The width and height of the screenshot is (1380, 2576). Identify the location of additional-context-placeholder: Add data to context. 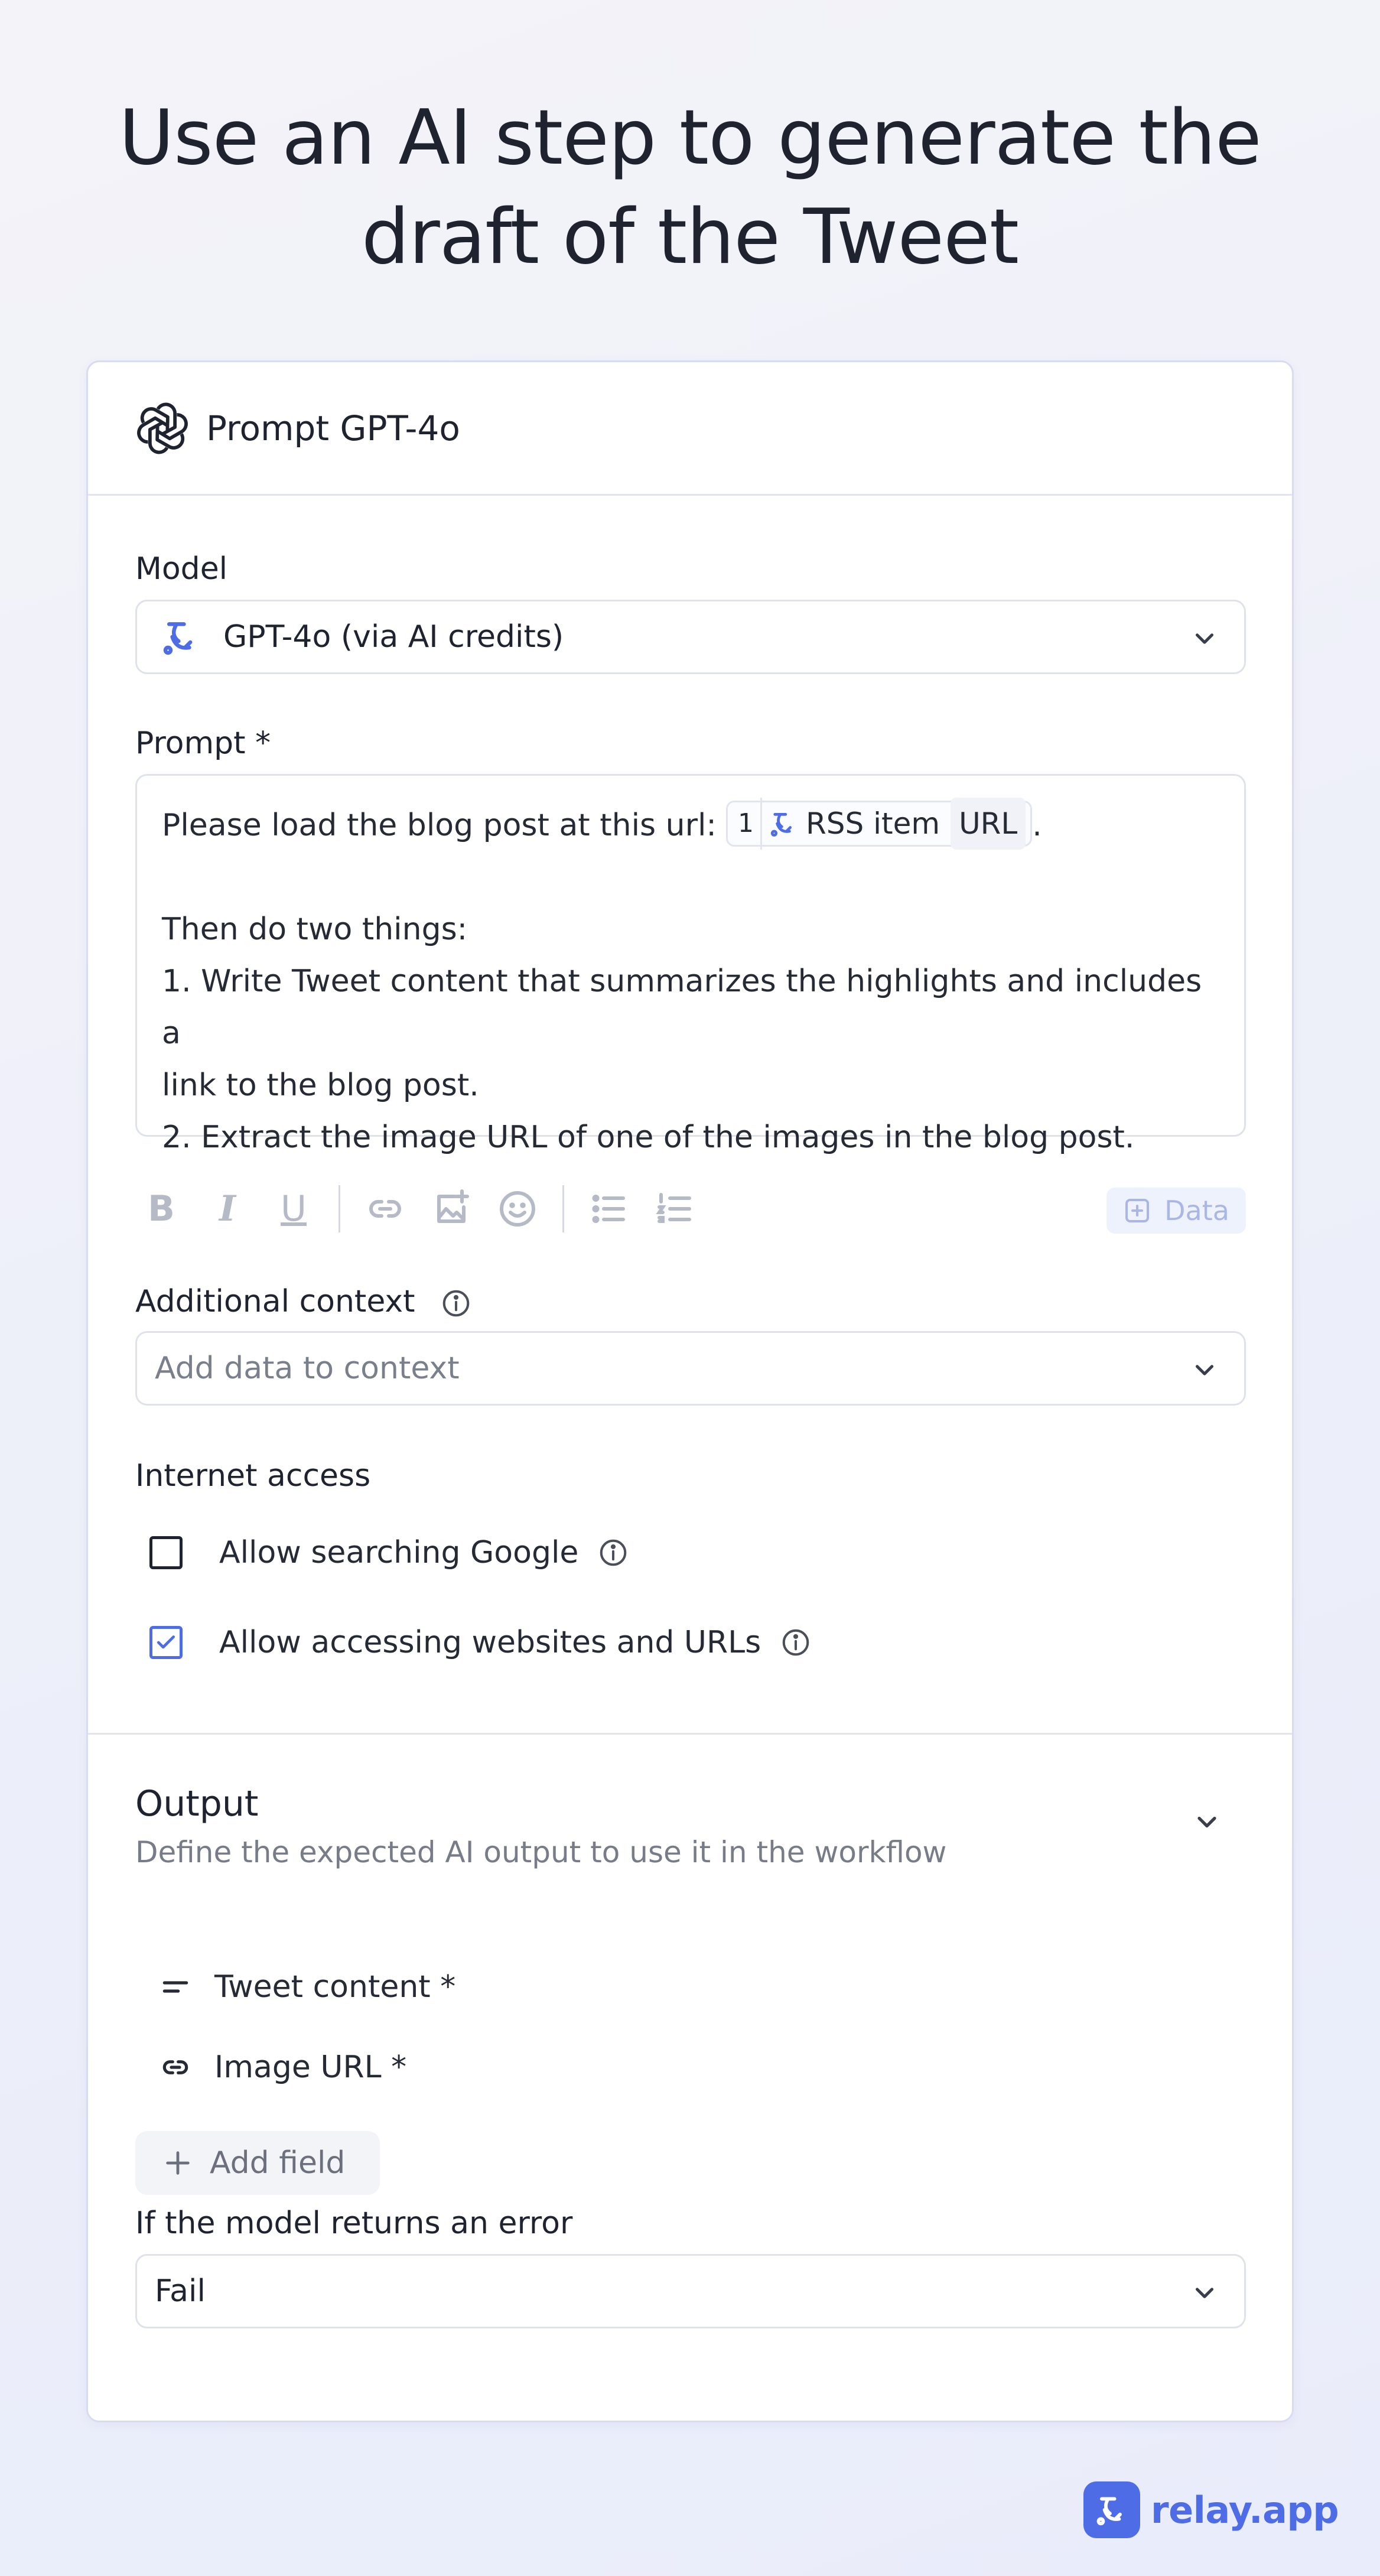
(307, 1368).